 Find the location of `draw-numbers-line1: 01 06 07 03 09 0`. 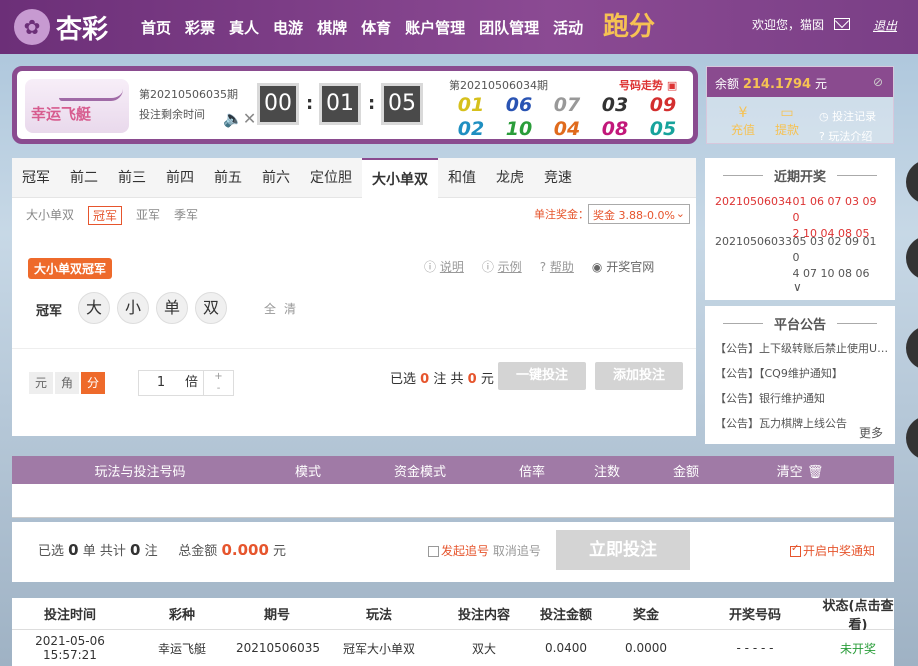

draw-numbers-line1: 01 06 07 03 09 0 is located at coordinates (834, 209).